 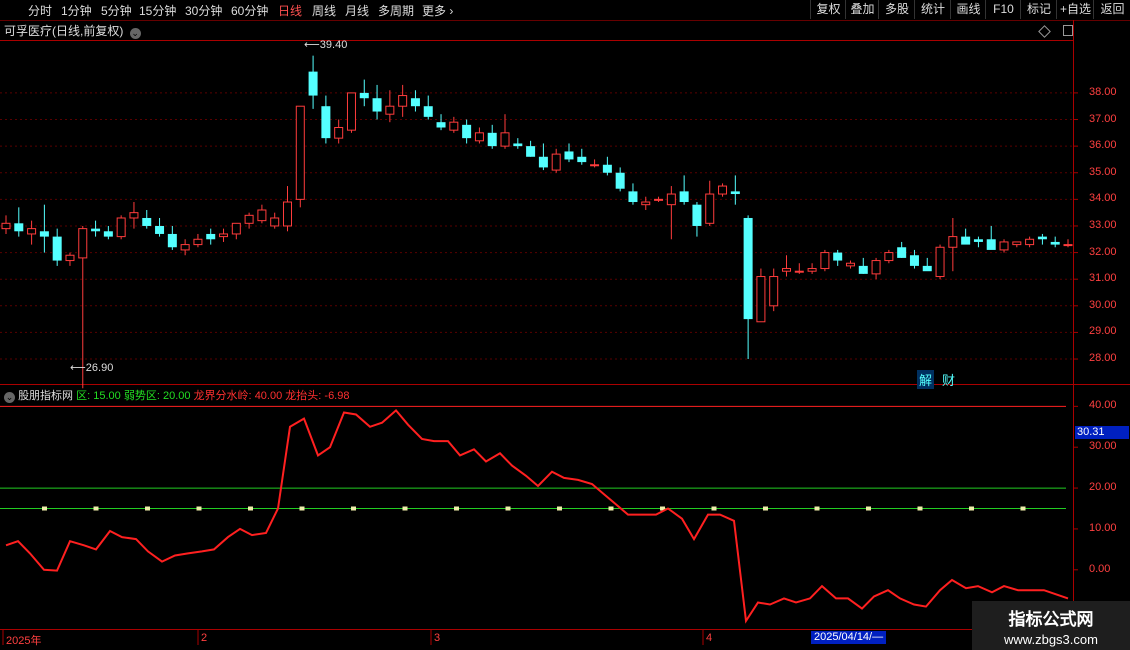 What do you see at coordinates (896, 9) in the screenshot?
I see `toolbar-button-2: 多股` at bounding box center [896, 9].